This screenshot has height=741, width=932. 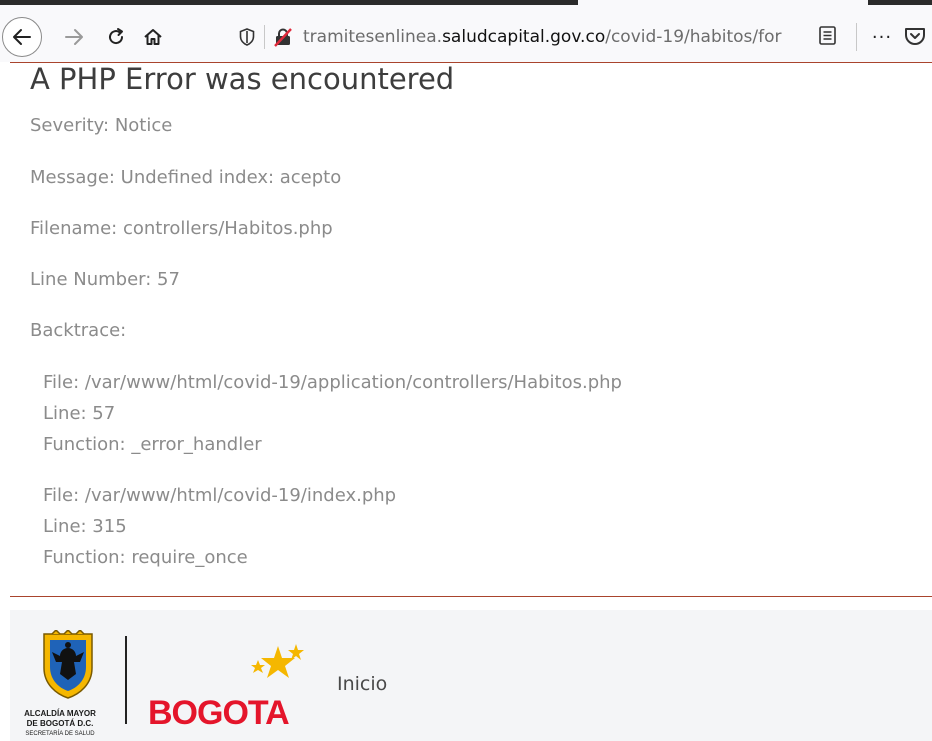 What do you see at coordinates (60, 723) in the screenshot?
I see `crest-line-2: DE BOGOTÁ D.C.` at bounding box center [60, 723].